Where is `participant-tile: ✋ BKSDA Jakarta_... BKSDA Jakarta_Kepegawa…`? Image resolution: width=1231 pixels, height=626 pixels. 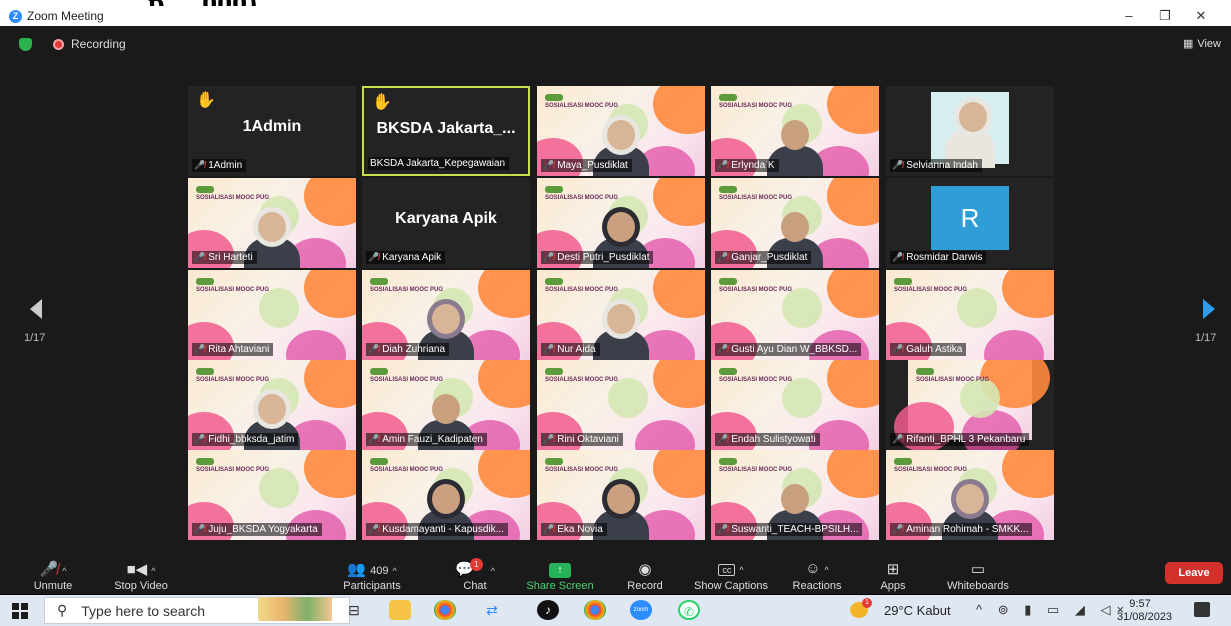 participant-tile: ✋ BKSDA Jakarta_... BKSDA Jakarta_Kepegawa… is located at coordinates (446, 131).